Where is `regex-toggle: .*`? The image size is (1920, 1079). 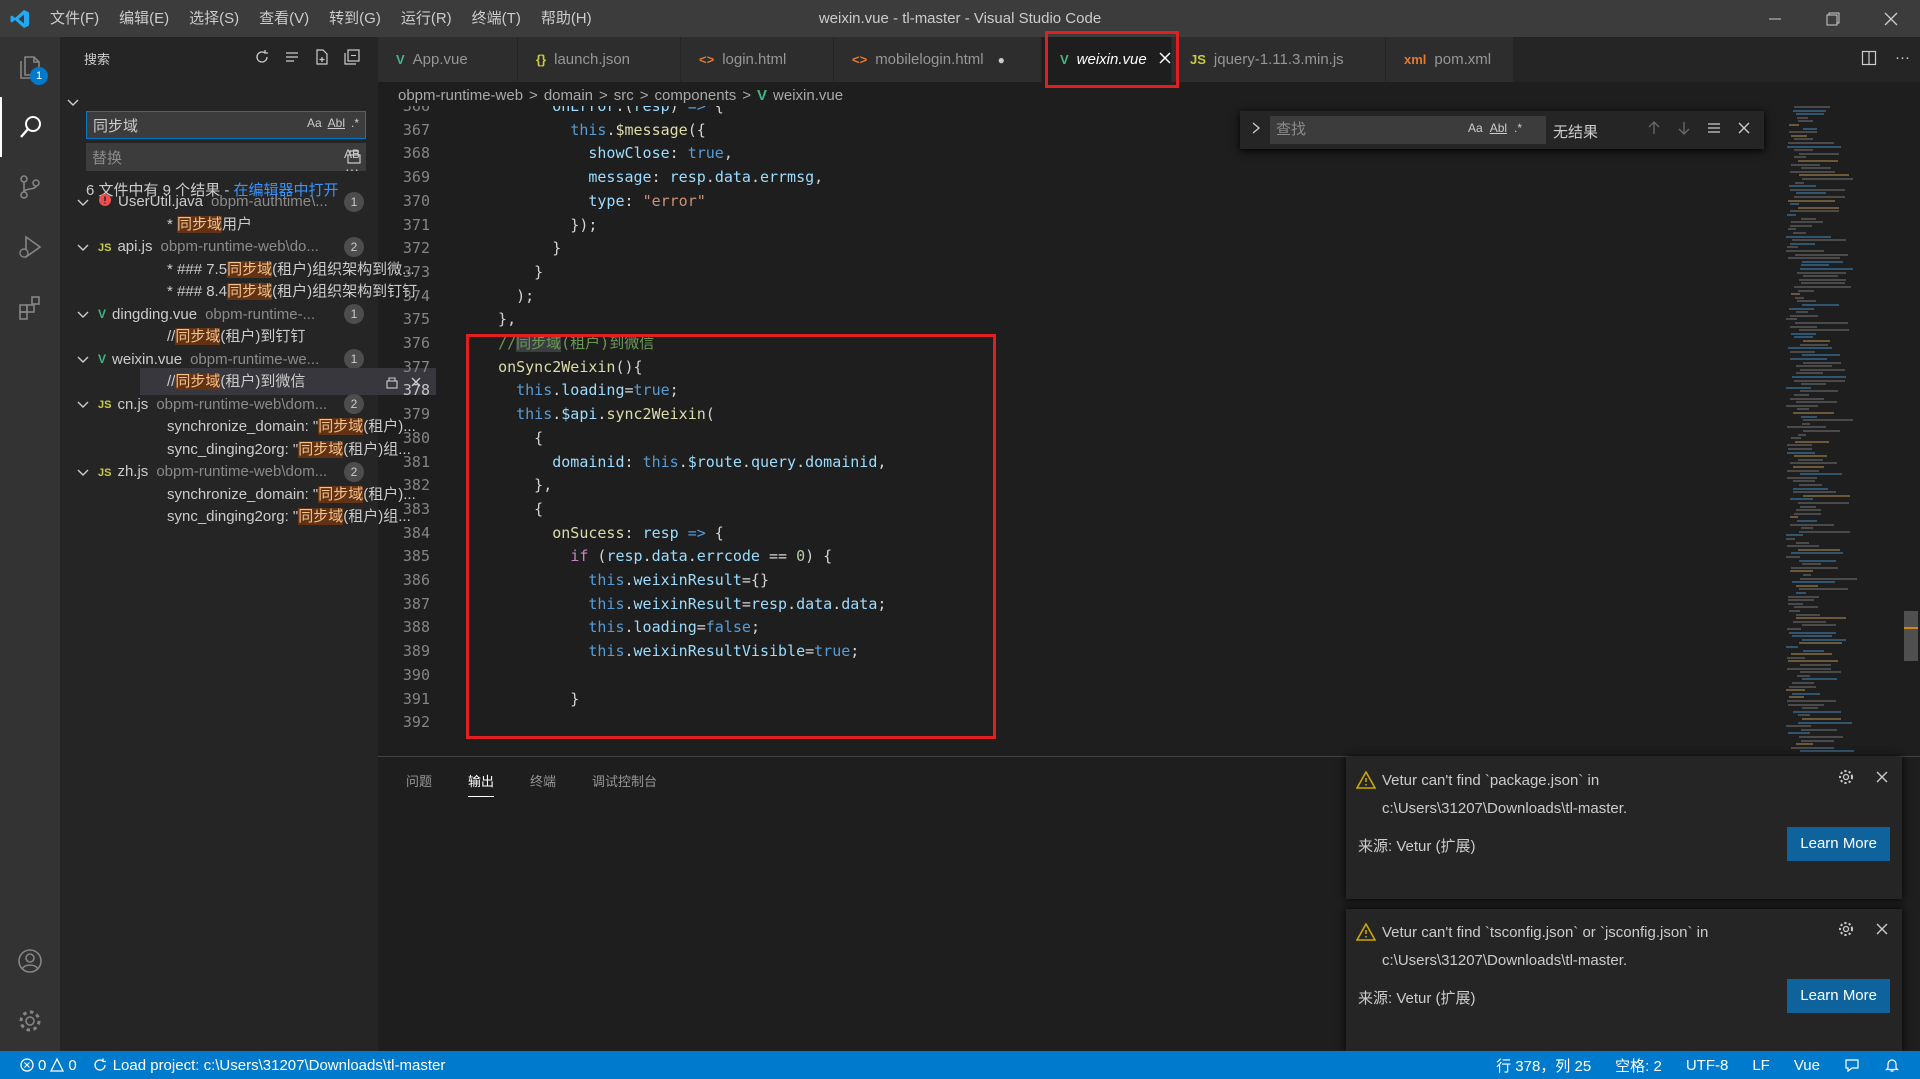
regex-toggle: .* is located at coordinates (355, 123).